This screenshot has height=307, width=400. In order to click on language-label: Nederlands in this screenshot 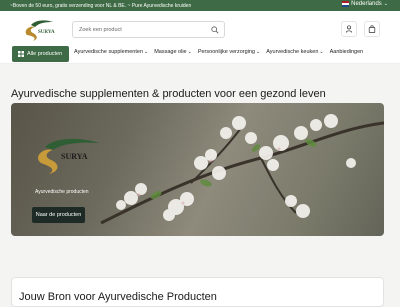, I will do `click(366, 4)`.